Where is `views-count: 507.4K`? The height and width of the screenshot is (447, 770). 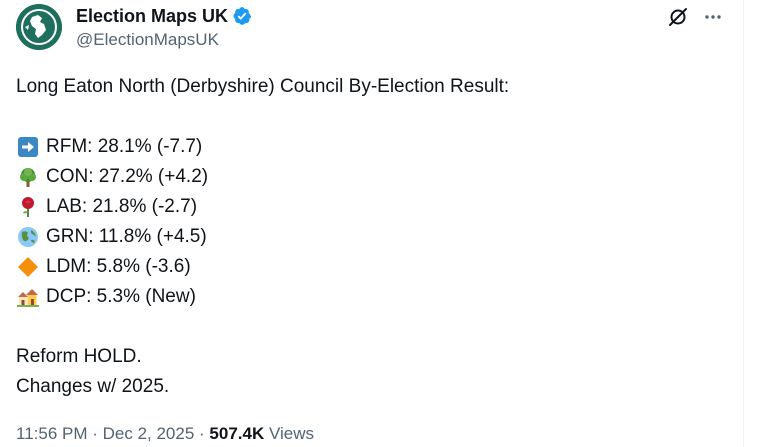
views-count: 507.4K is located at coordinates (236, 433).